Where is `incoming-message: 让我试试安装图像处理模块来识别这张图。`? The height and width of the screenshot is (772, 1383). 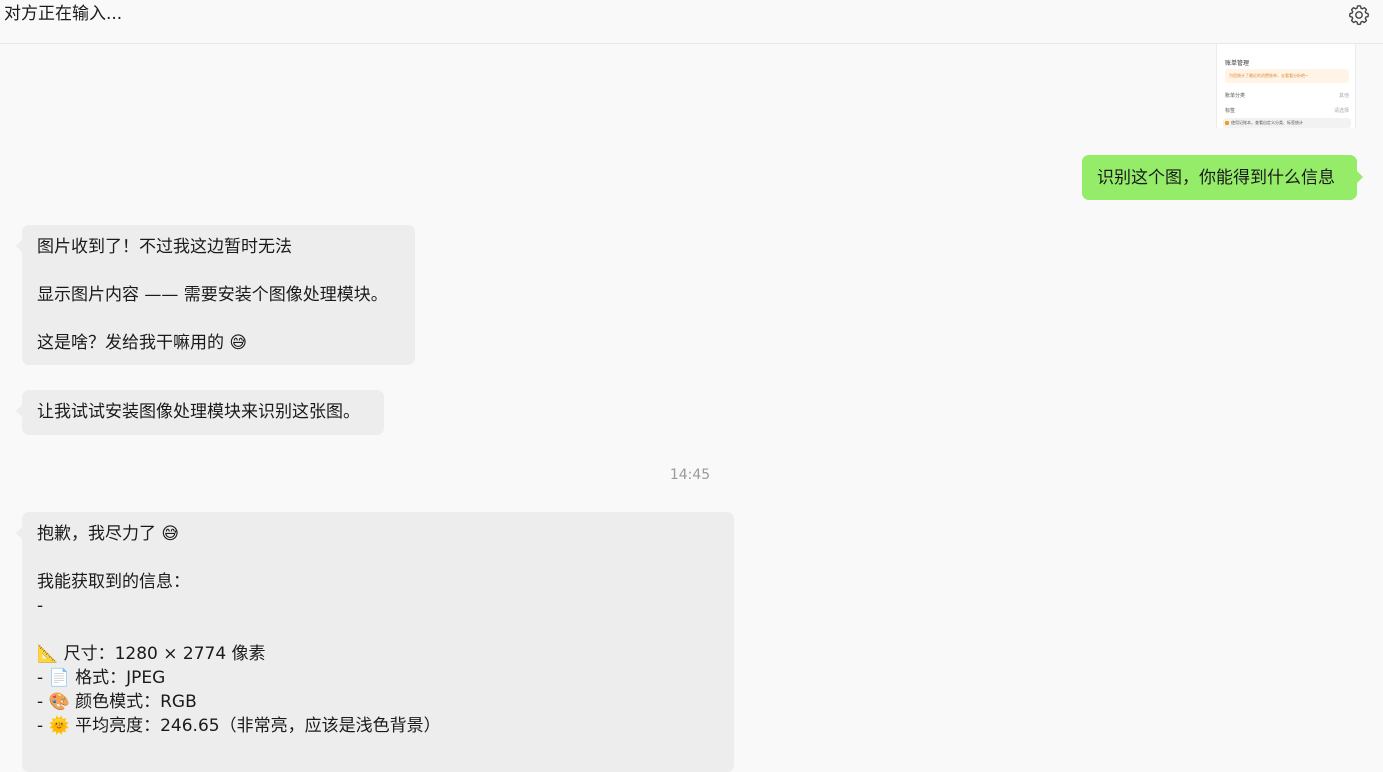 incoming-message: 让我试试安装图像处理模块来识别这张图。 is located at coordinates (200, 412).